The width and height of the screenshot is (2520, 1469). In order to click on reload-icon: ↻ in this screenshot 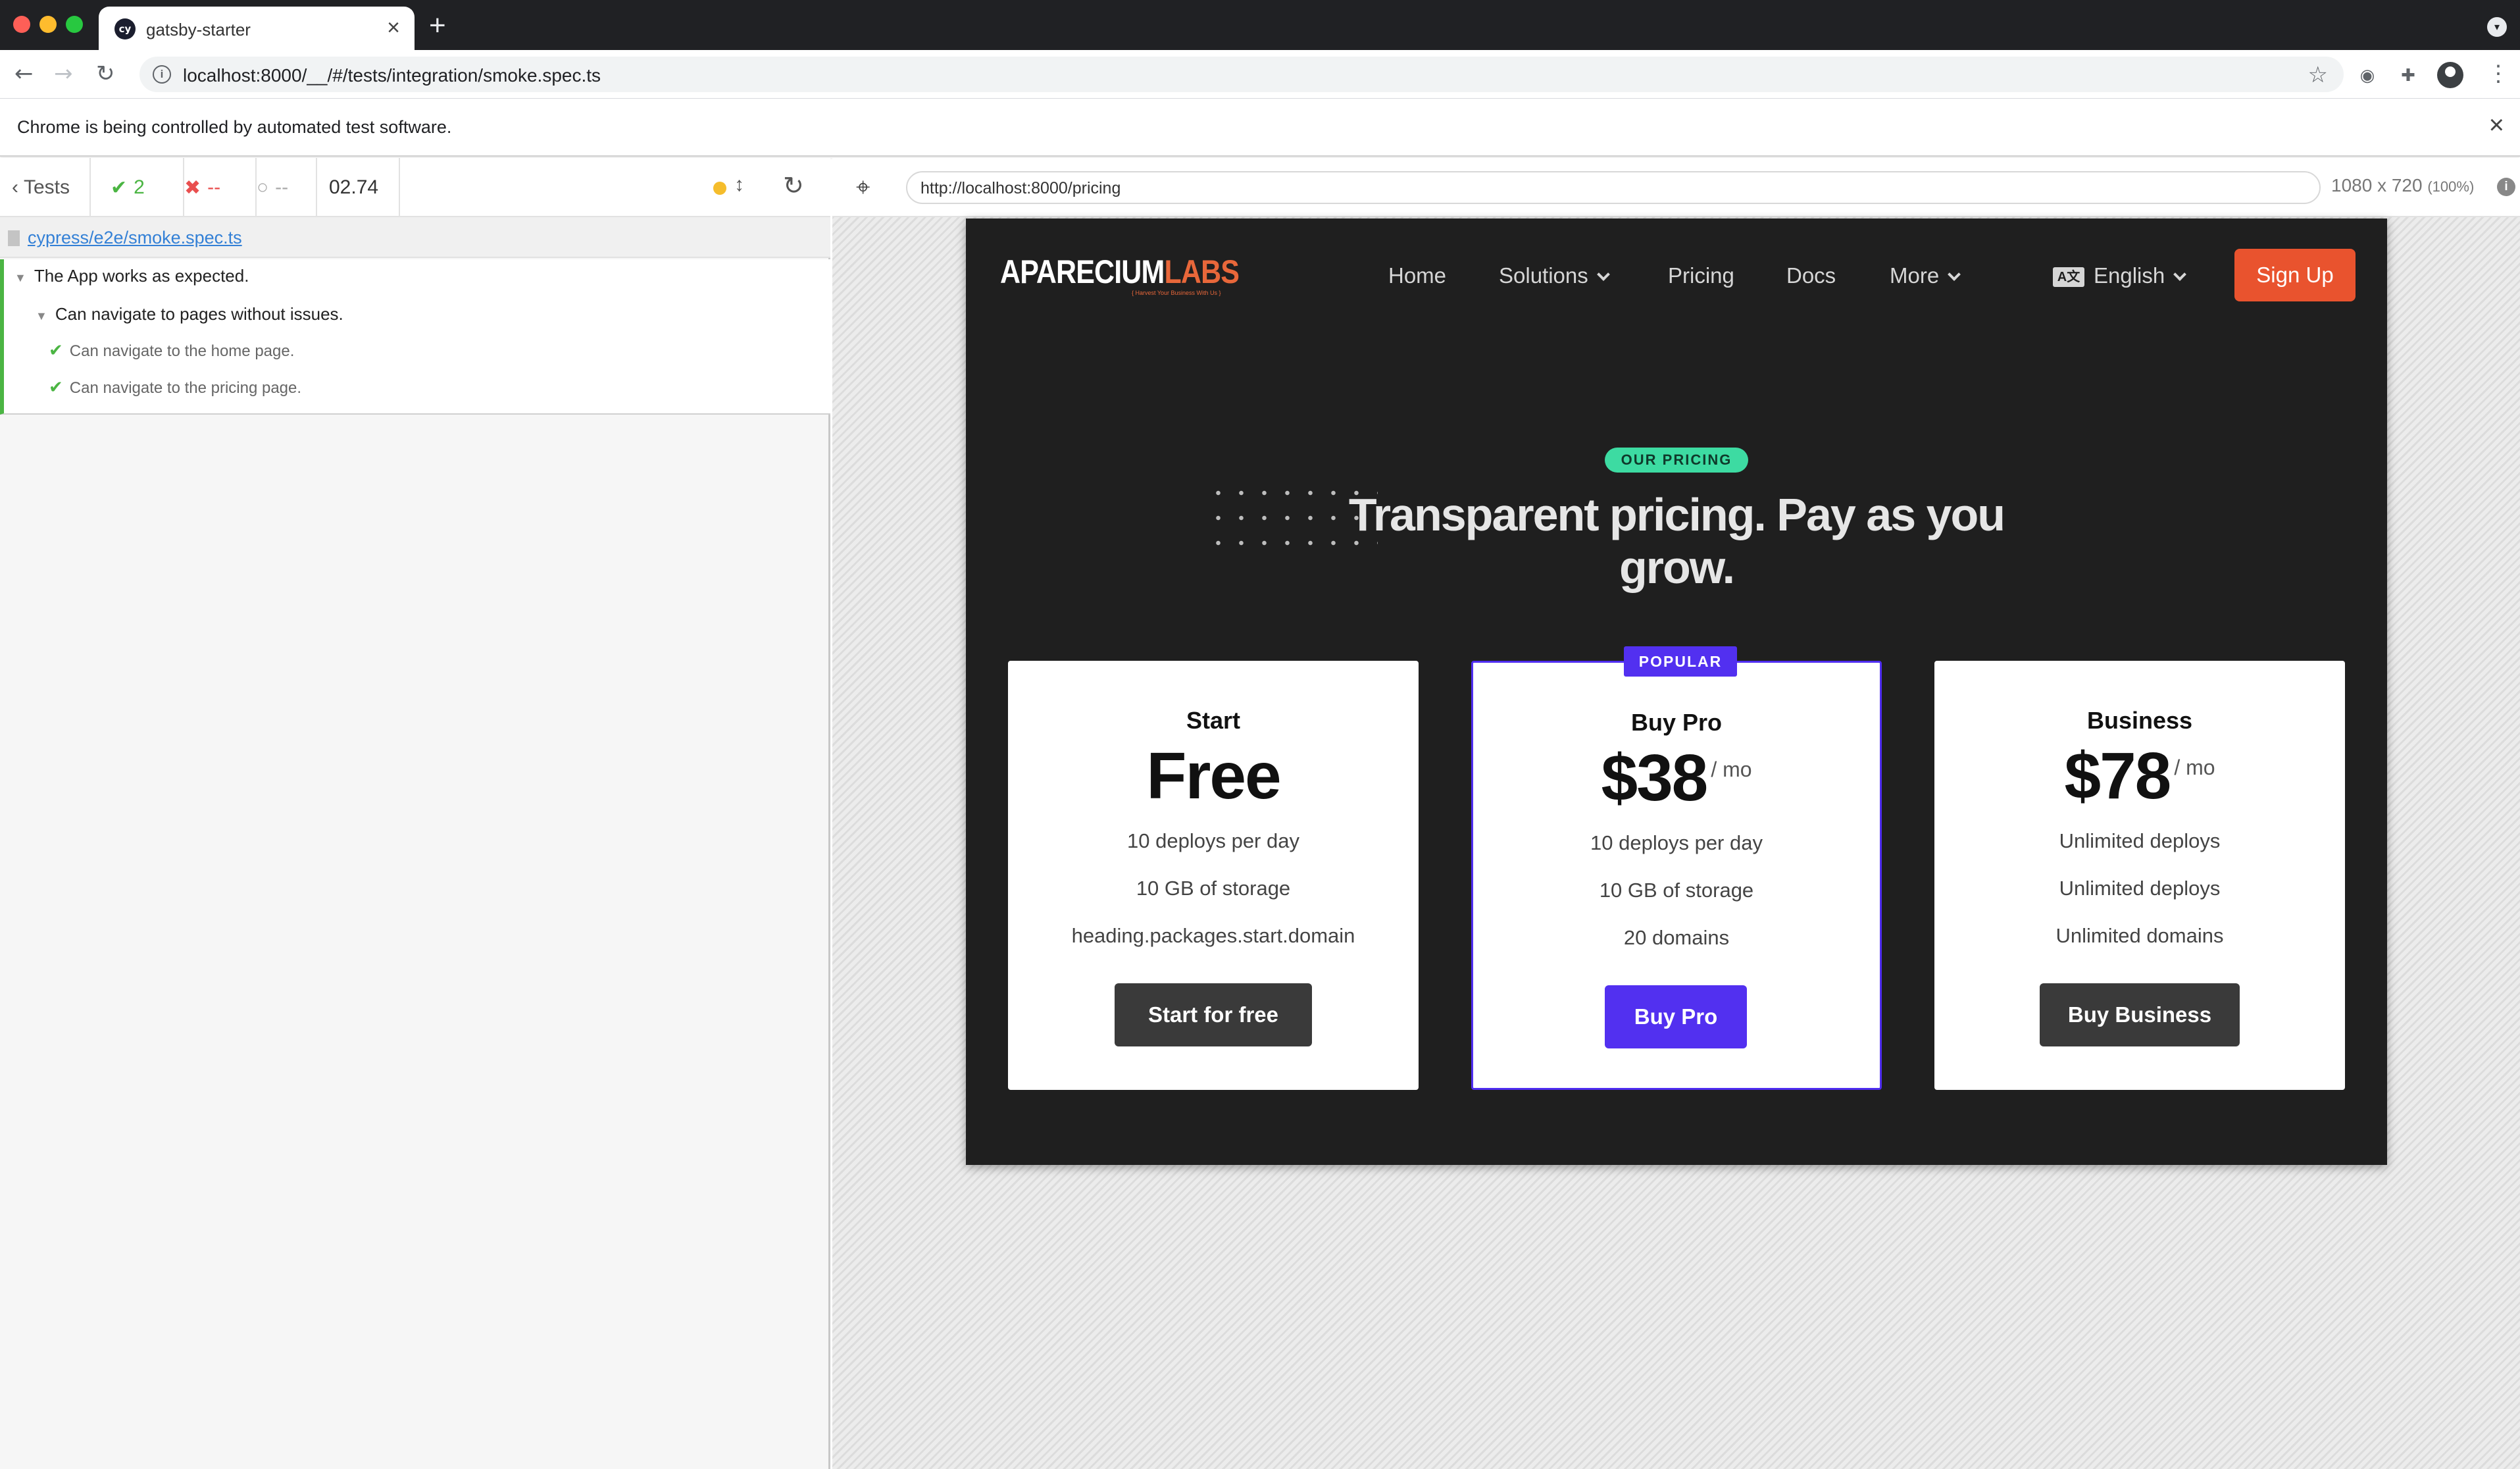, I will do `click(105, 74)`.